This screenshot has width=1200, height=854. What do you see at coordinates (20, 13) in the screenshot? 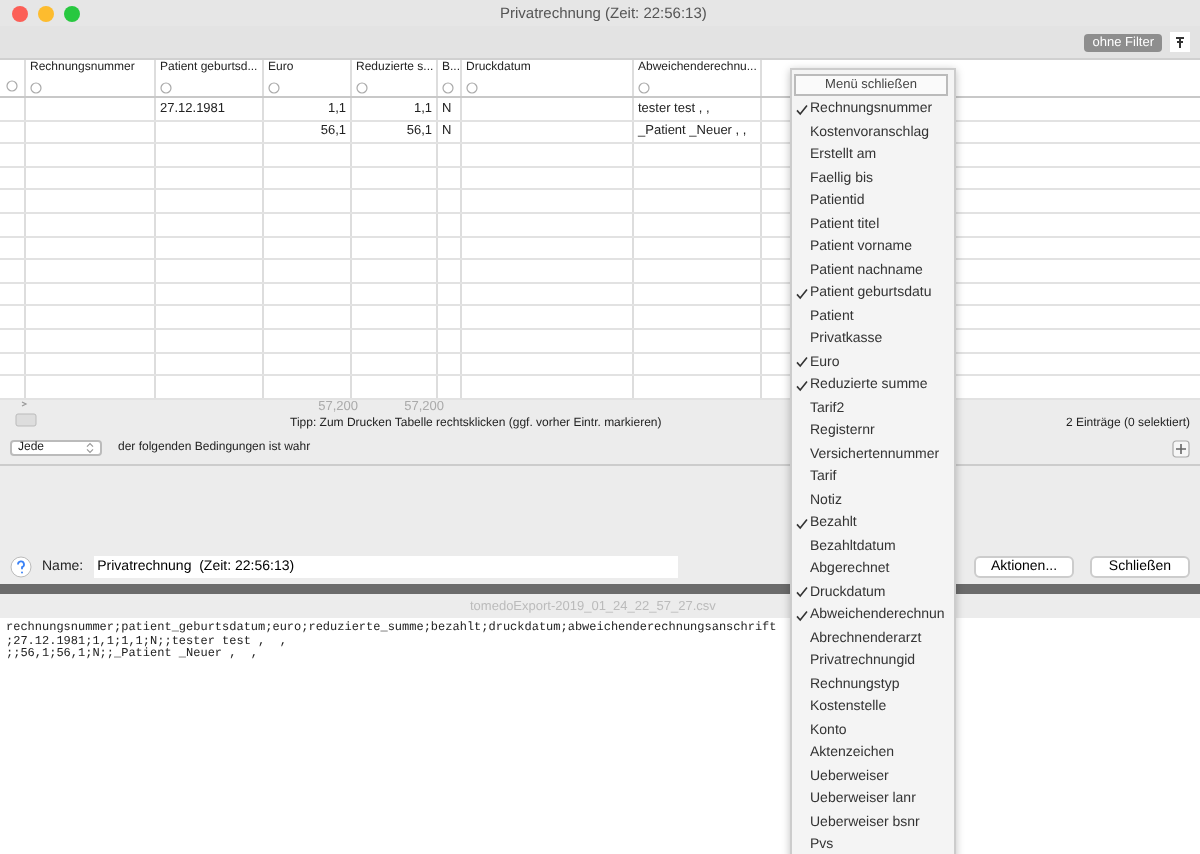
I see `close-icon` at bounding box center [20, 13].